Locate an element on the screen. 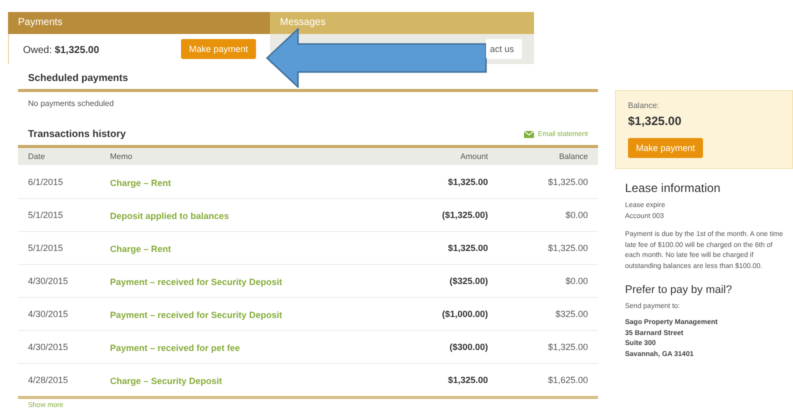 Image resolution: width=793 pixels, height=417 pixels. memo-link: Payment – received for pet fee is located at coordinates (175, 348).